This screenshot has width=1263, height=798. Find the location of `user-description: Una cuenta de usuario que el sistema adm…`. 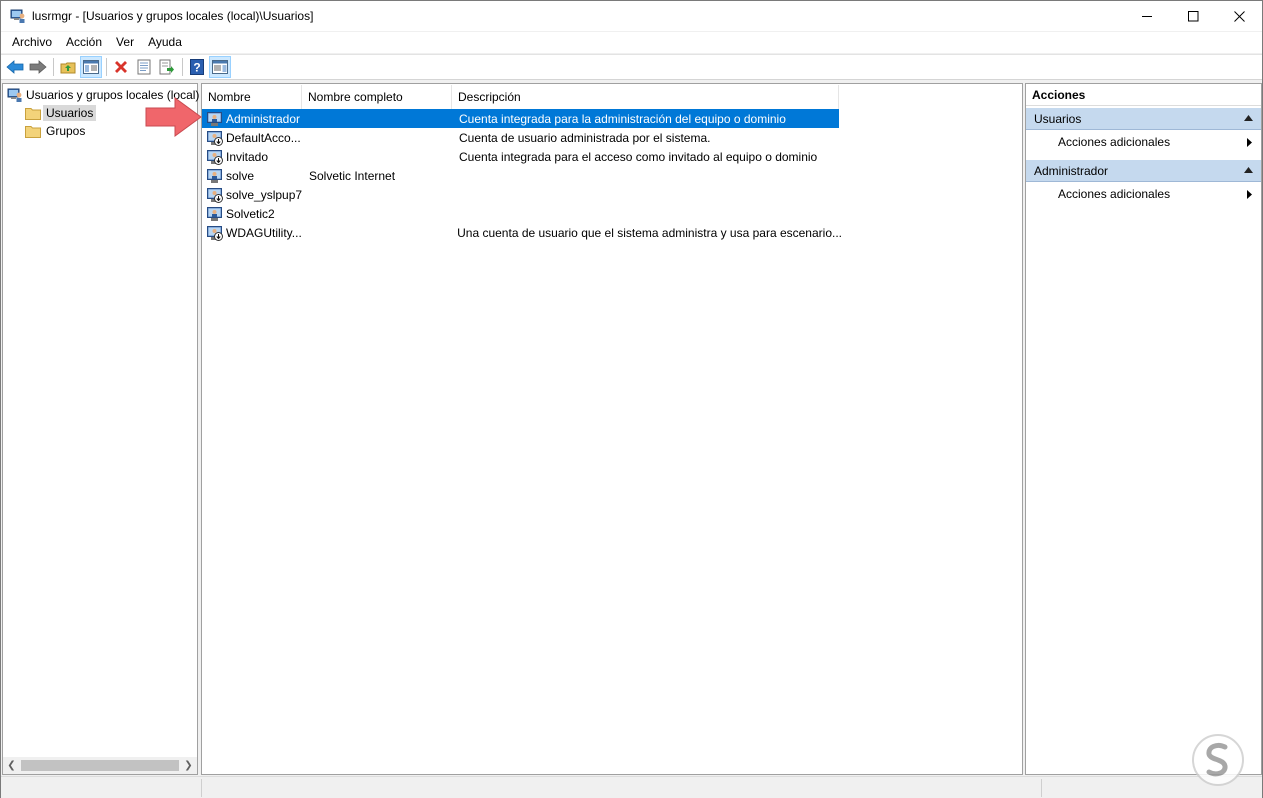

user-description: Una cuenta de usuario que el sistema adm… is located at coordinates (649, 232).